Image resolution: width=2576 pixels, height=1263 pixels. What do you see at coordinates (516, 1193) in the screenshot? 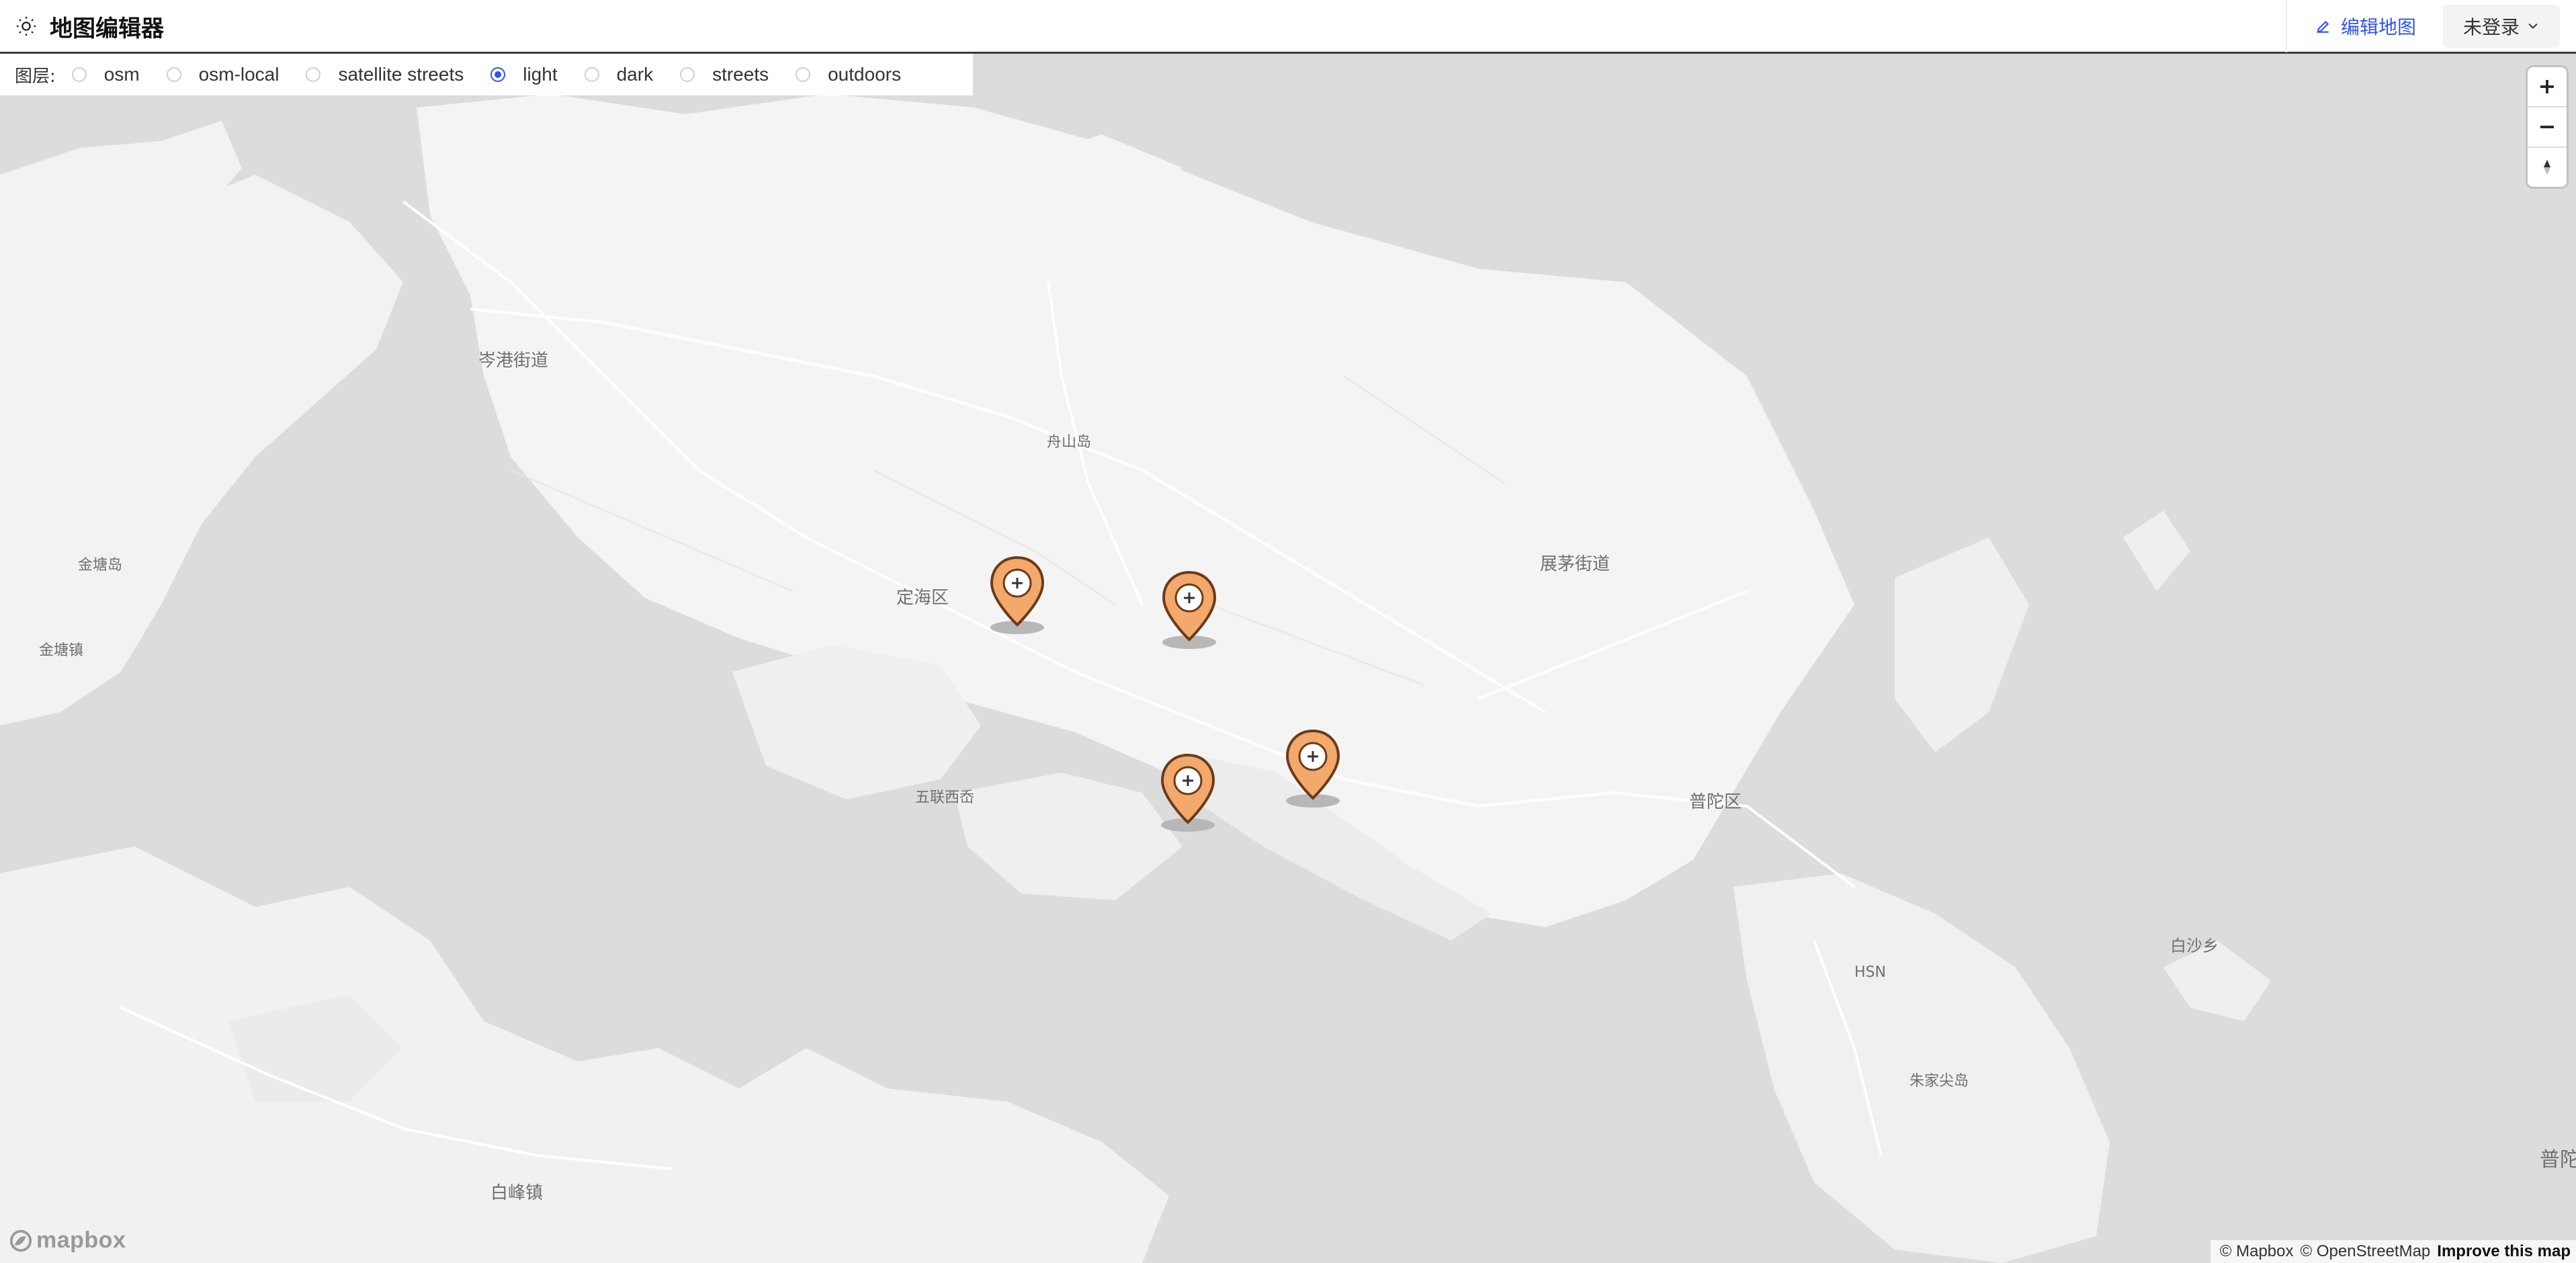
I see `svg-text: 白峰镇` at bounding box center [516, 1193].